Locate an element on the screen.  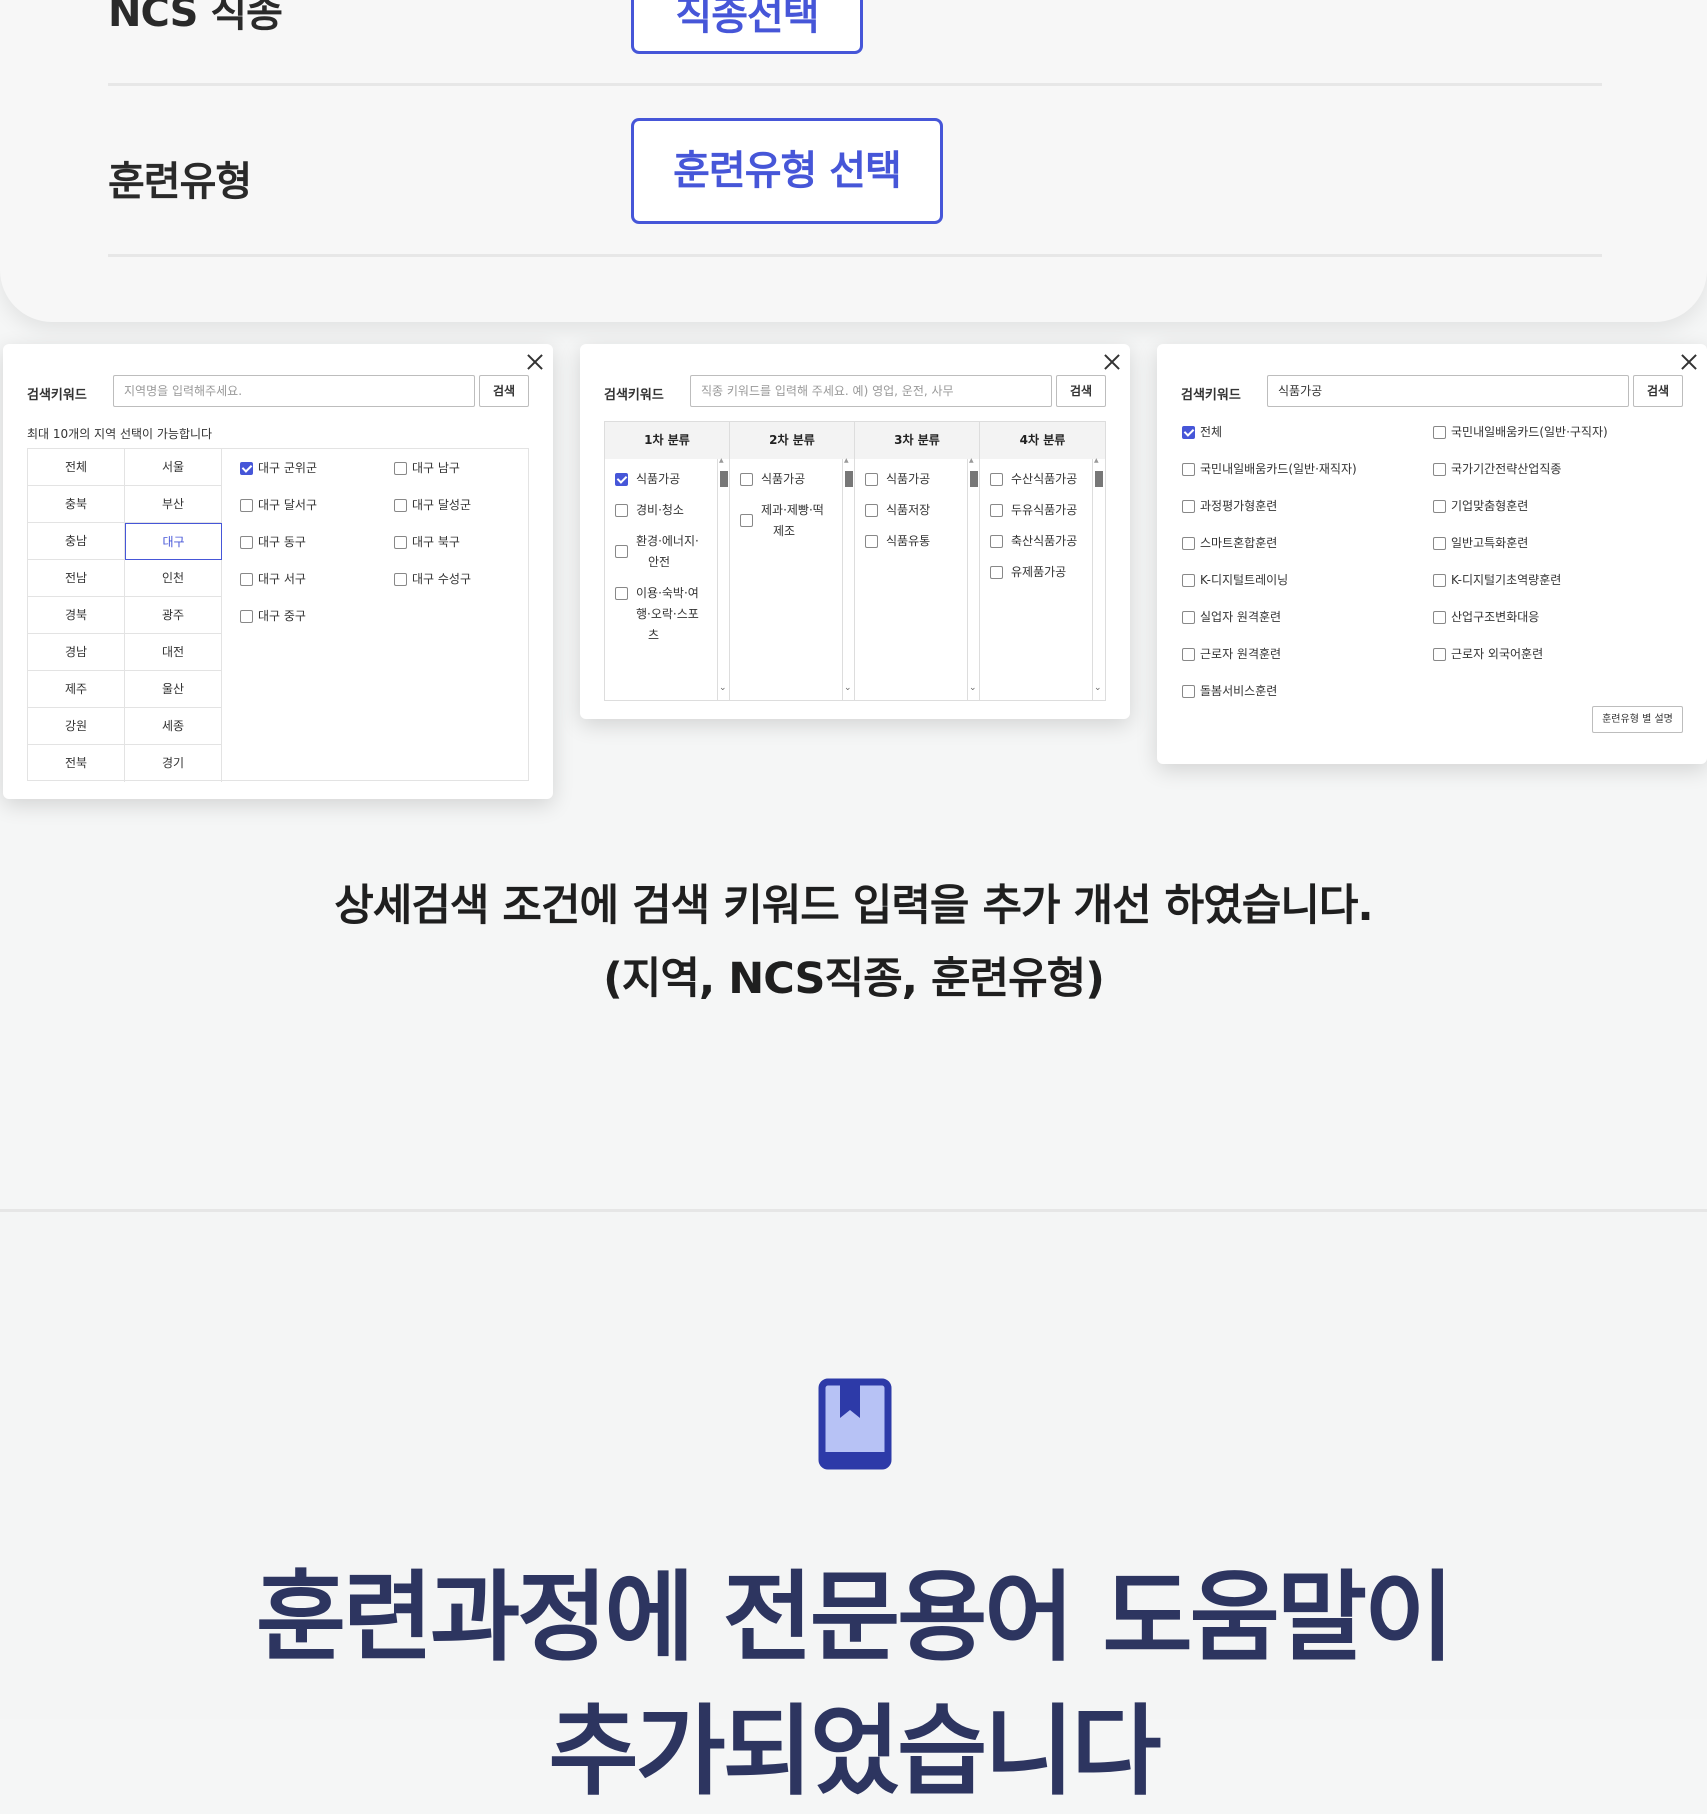
training-type-option: 근로자 외국어훈련 is located at coordinates (1488, 653).